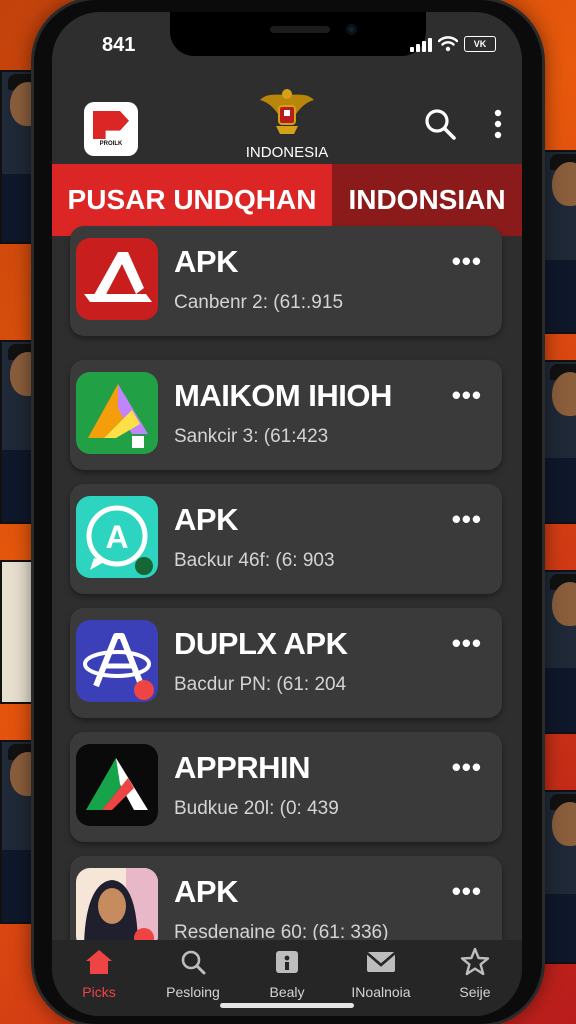  Describe the element at coordinates (193, 992) in the screenshot. I see `nav-label: Pesloing` at that location.